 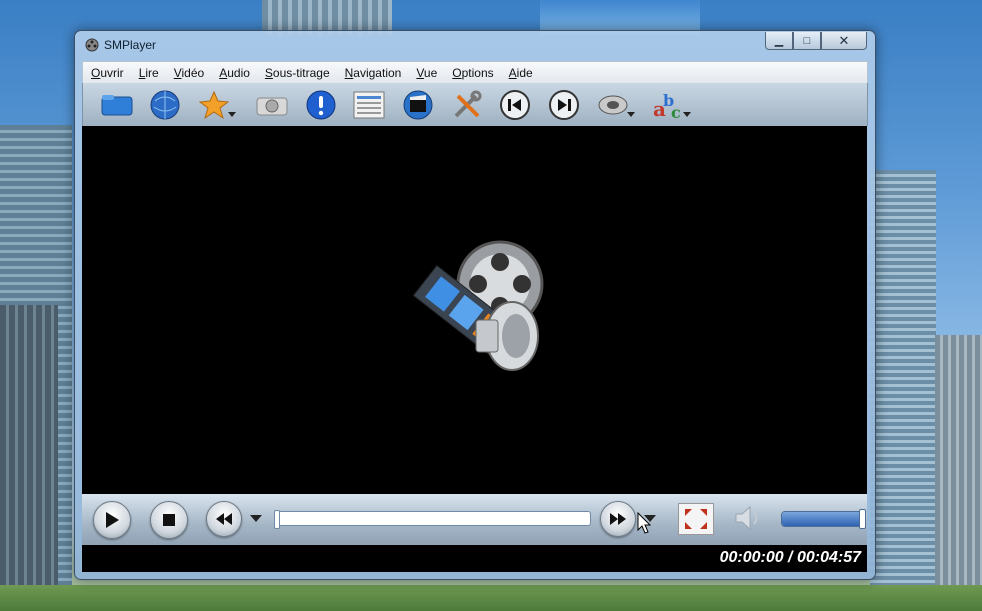 What do you see at coordinates (474, 558) in the screenshot?
I see `status-bar: 00:00:00 / 00:04:57` at bounding box center [474, 558].